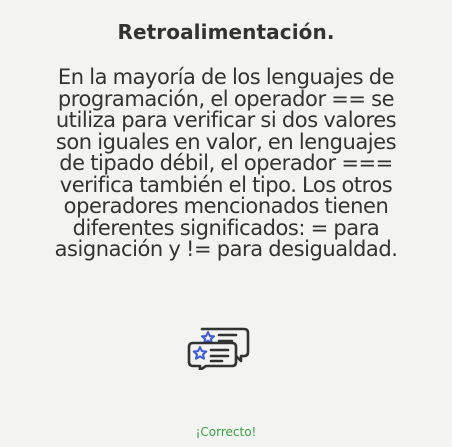  I want to click on feedback-body-line: de tipado débil, el operador ===, so click(226, 163).